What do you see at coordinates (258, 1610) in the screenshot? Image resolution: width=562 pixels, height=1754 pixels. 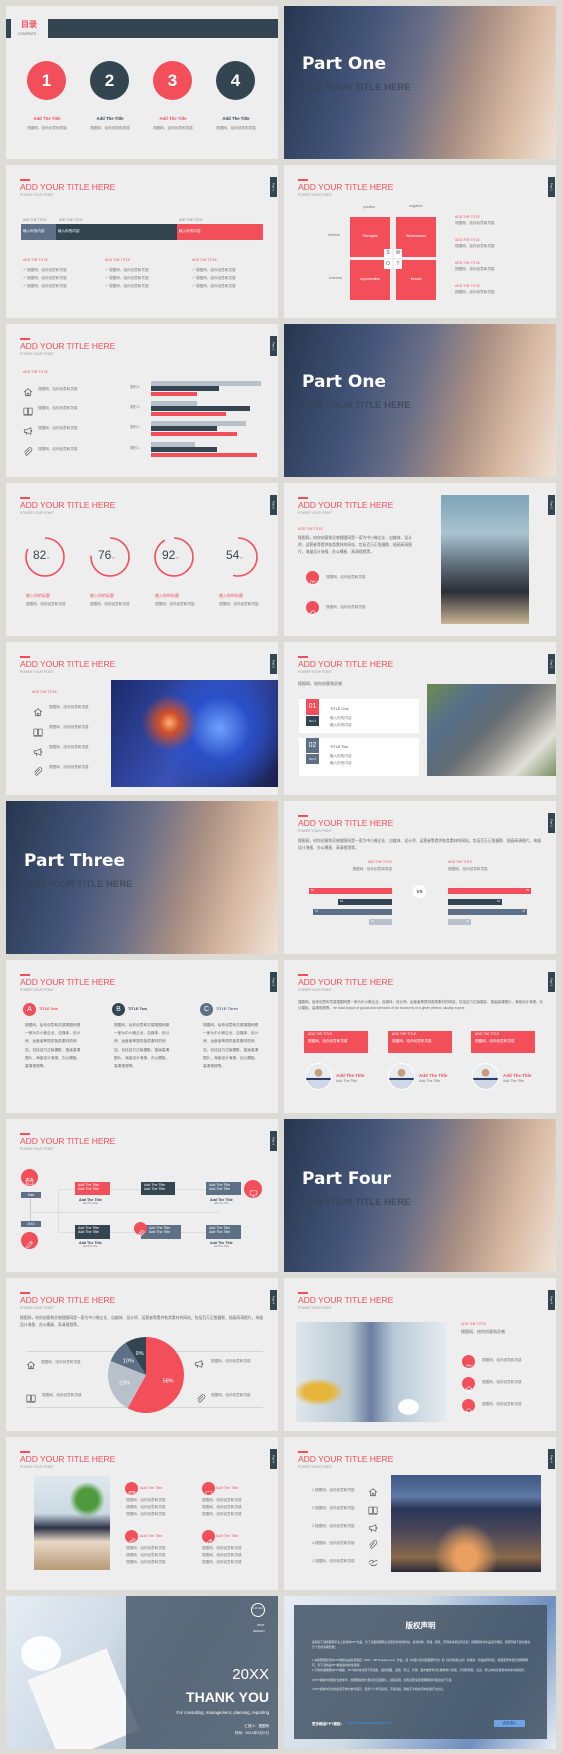 I see `logo-placeholder: LO GO` at bounding box center [258, 1610].